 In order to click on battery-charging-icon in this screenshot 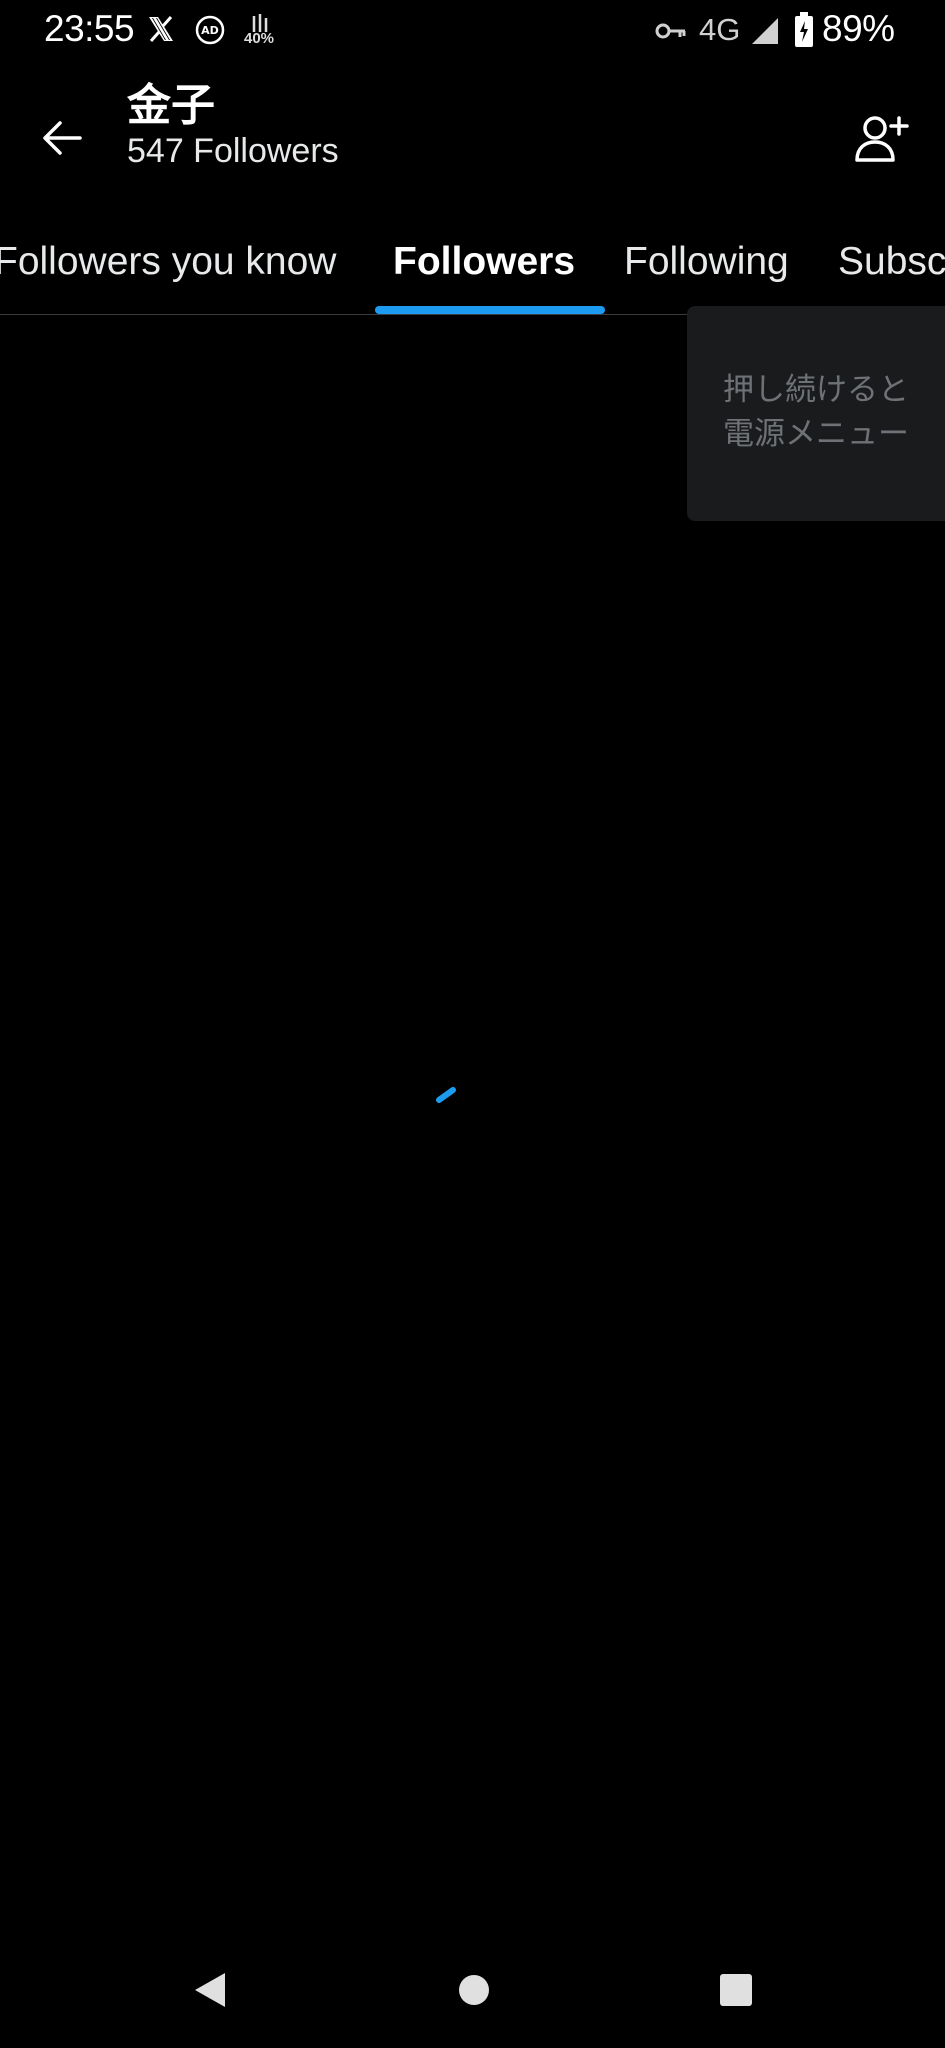, I will do `click(804, 29)`.